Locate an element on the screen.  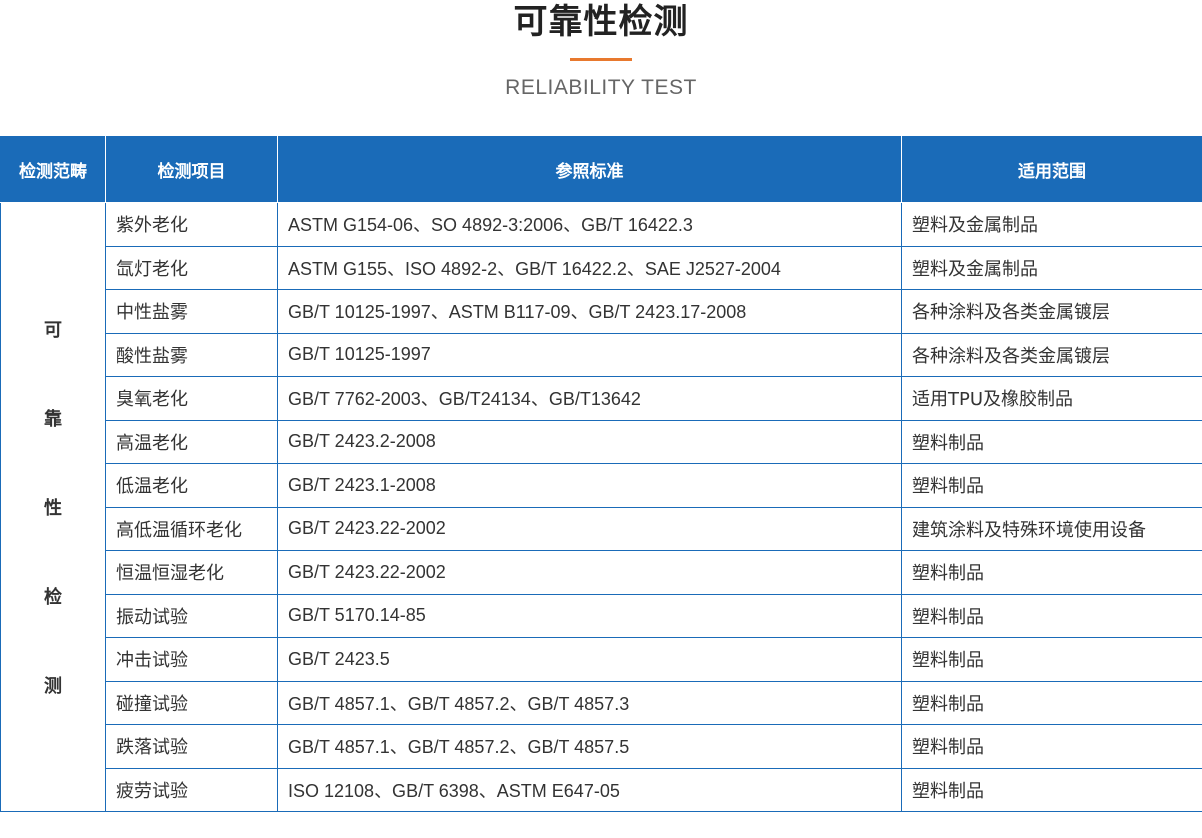
column-header-item: 检测项目 is located at coordinates (191, 169).